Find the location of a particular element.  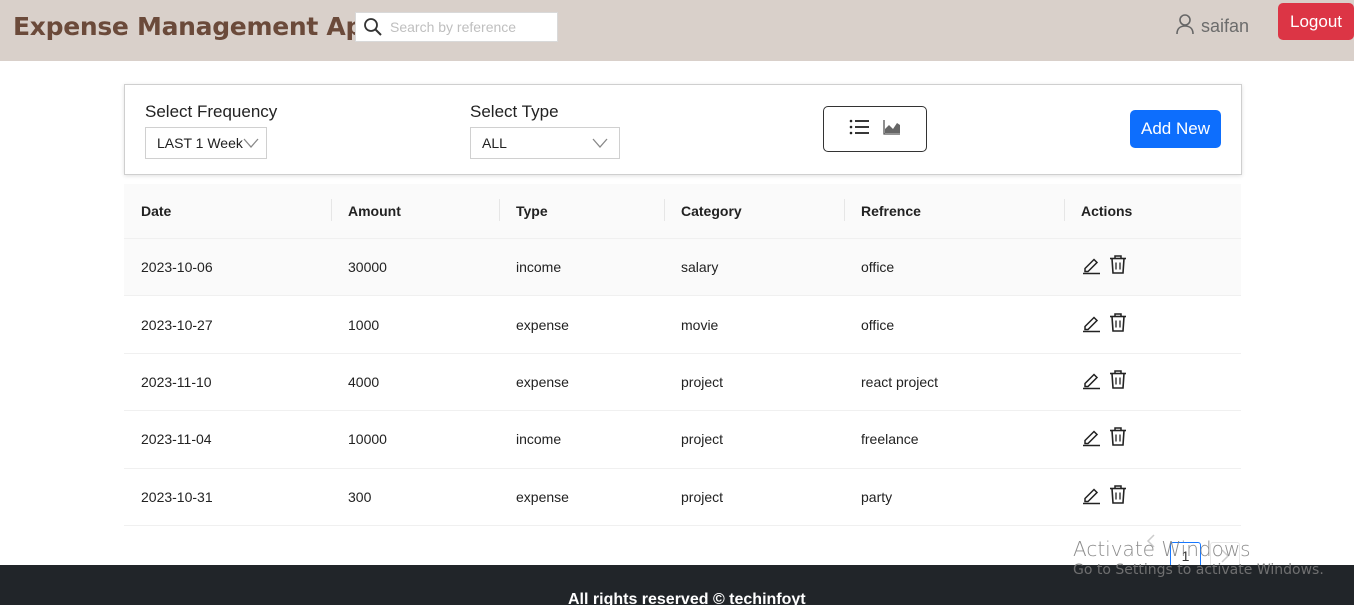

table-row: 2023-10-06 30000 income salary office is located at coordinates (682, 268).